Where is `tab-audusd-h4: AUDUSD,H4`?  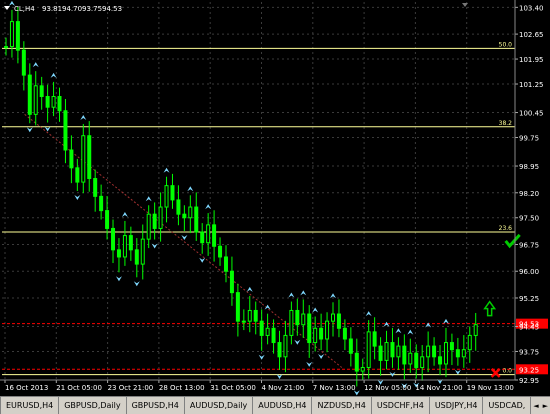
tab-audusd-h4: AUDUSD,H4 is located at coordinates (283, 405).